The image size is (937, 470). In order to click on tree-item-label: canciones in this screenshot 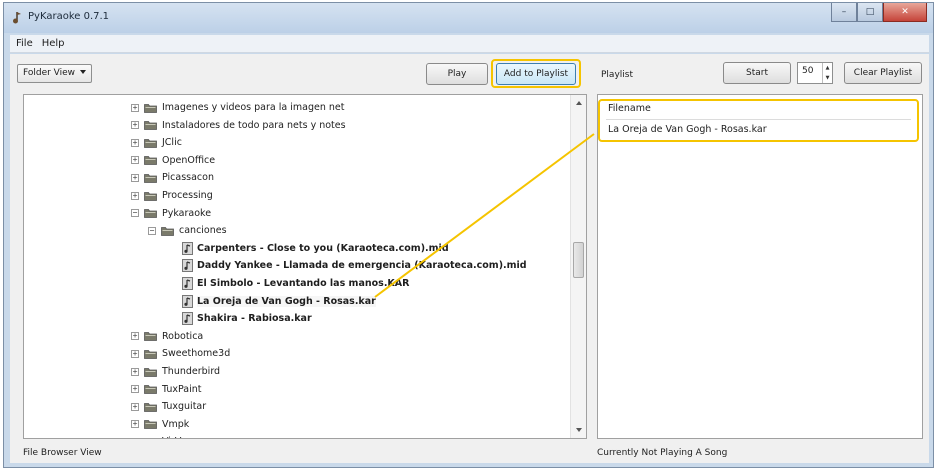, I will do `click(203, 231)`.